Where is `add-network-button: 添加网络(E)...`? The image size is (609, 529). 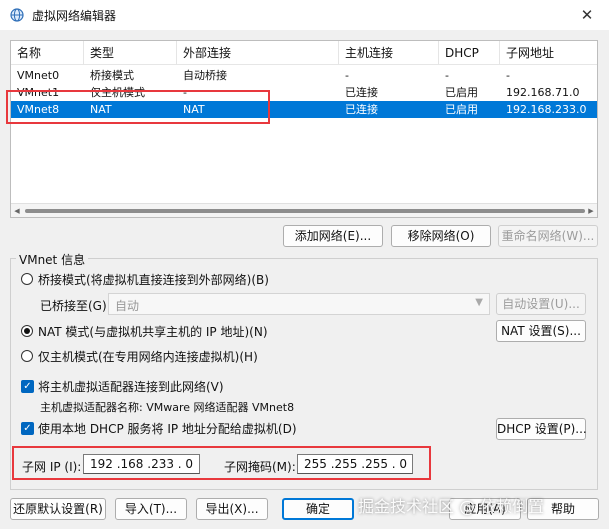
add-network-button: 添加网络(E)... is located at coordinates (333, 236).